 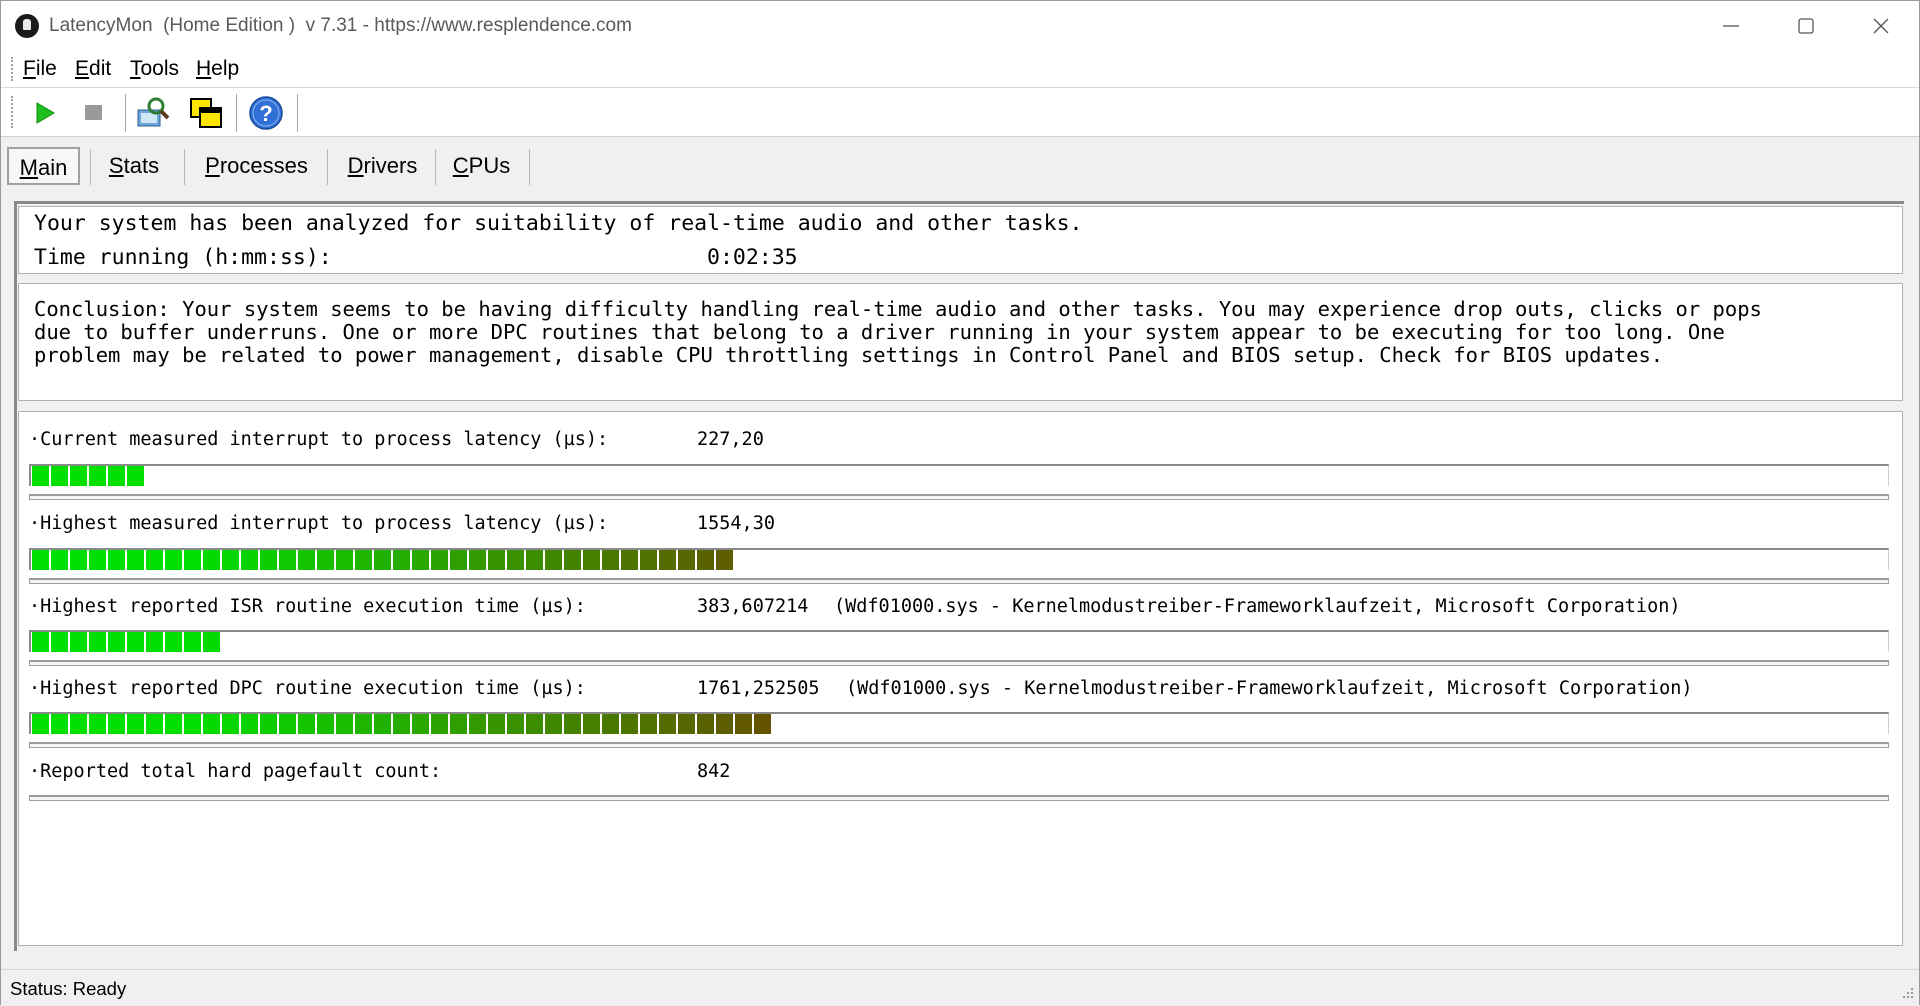 I want to click on metric-value: 227,20, so click(x=730, y=439).